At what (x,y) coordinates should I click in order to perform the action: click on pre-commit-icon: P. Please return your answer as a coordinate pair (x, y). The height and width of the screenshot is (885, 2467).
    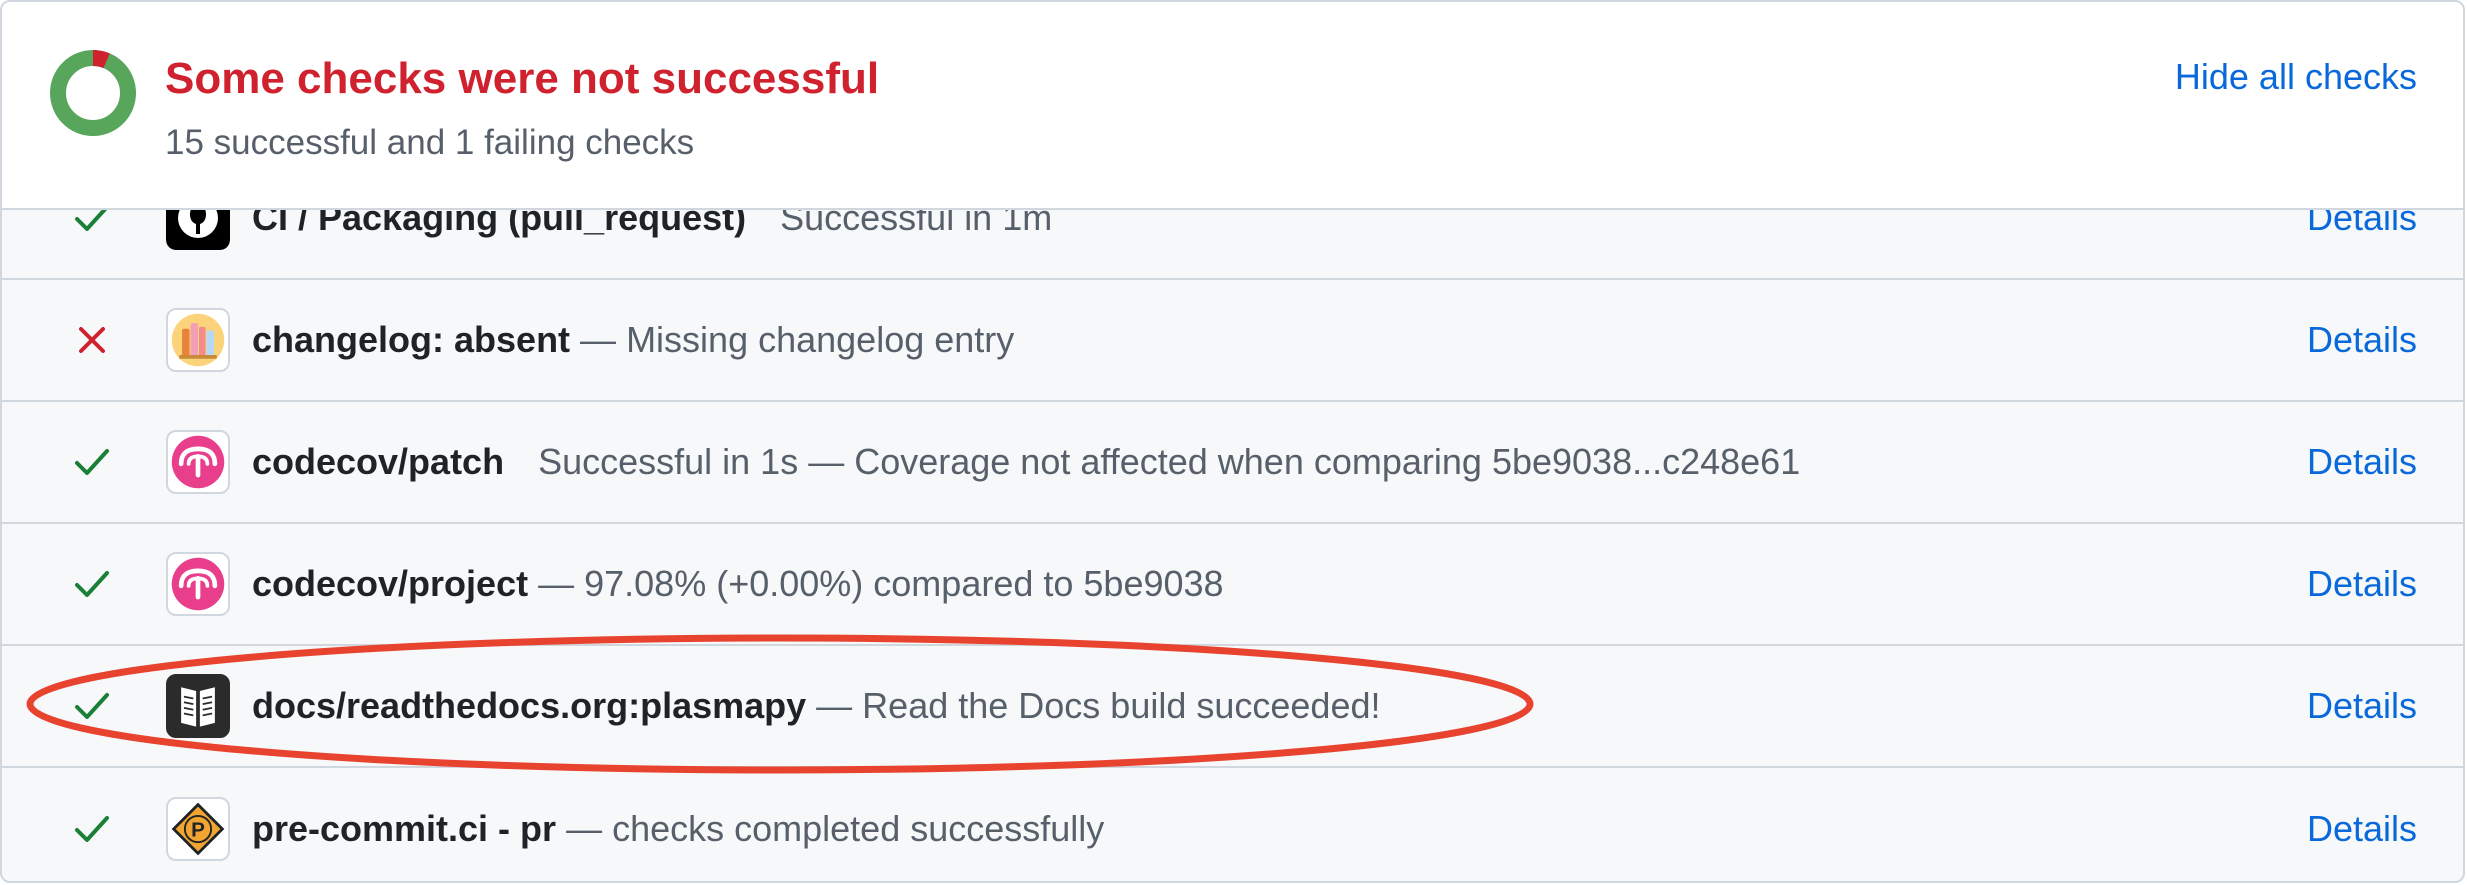
    Looking at the image, I should click on (198, 829).